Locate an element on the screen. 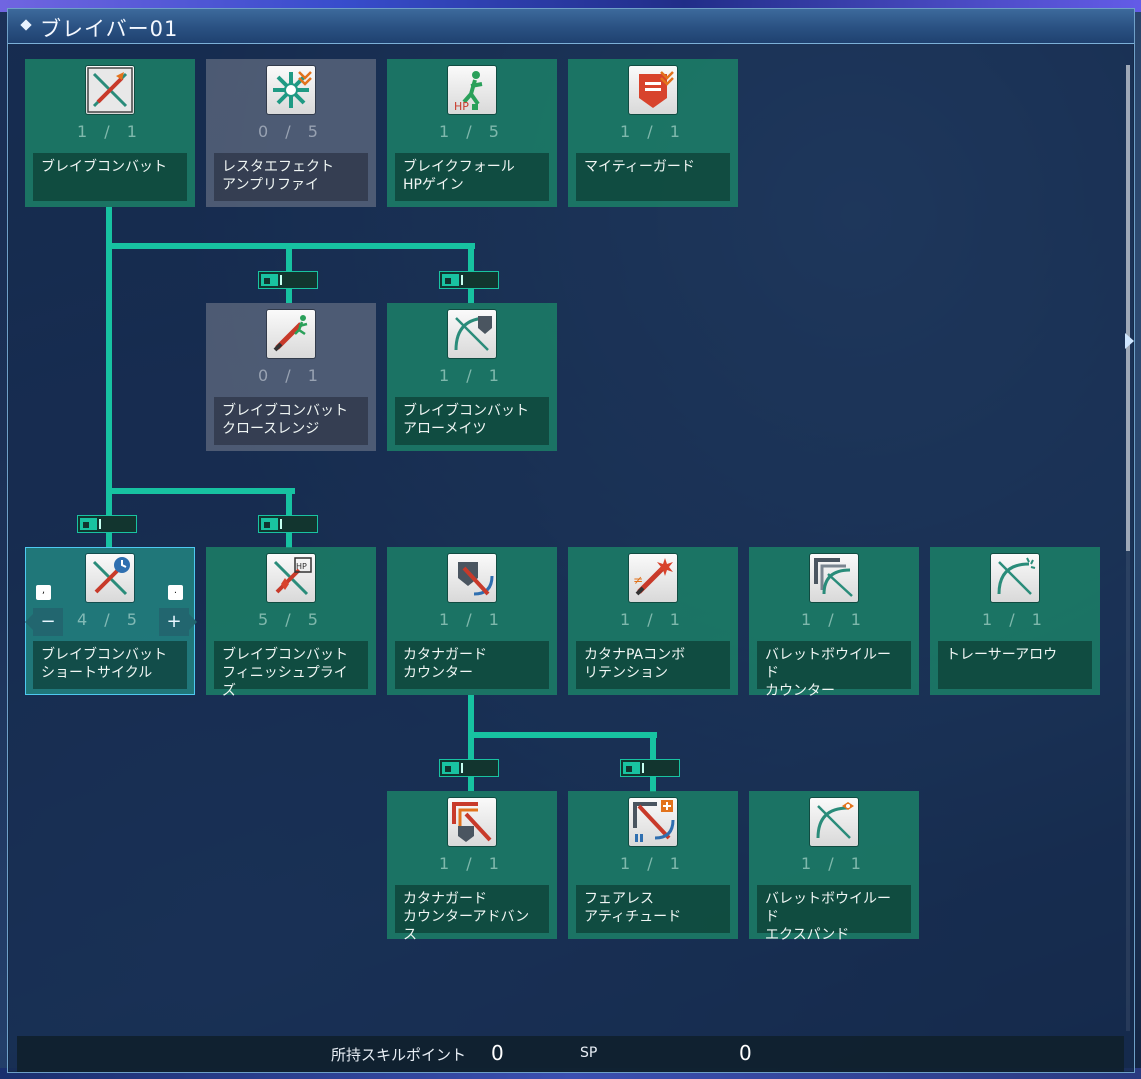 This screenshot has width=1141, height=1079. tracer-arrow-icon is located at coordinates (1015, 578).